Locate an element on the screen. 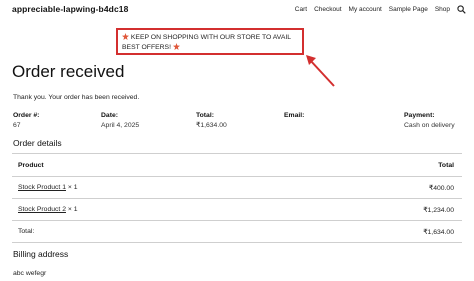 Image resolution: width=474 pixels, height=281 pixels. order-email-label: Email: is located at coordinates (294, 115).